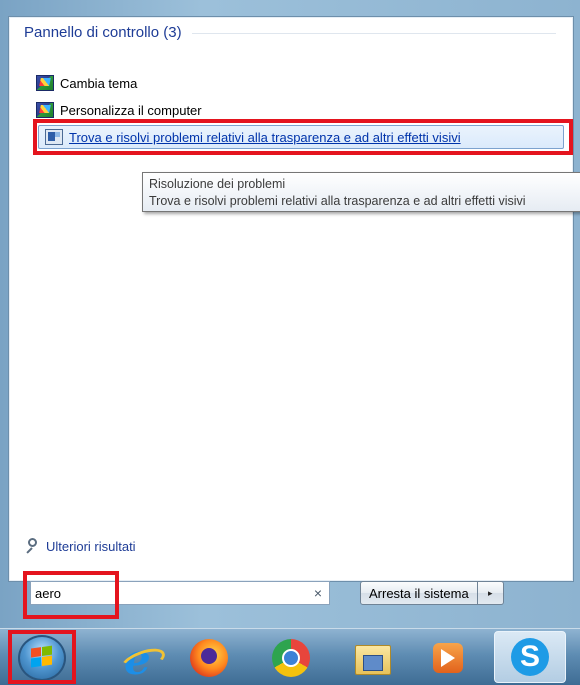 This screenshot has width=580, height=685. What do you see at coordinates (209, 658) in the screenshot?
I see `firefox-icon` at bounding box center [209, 658].